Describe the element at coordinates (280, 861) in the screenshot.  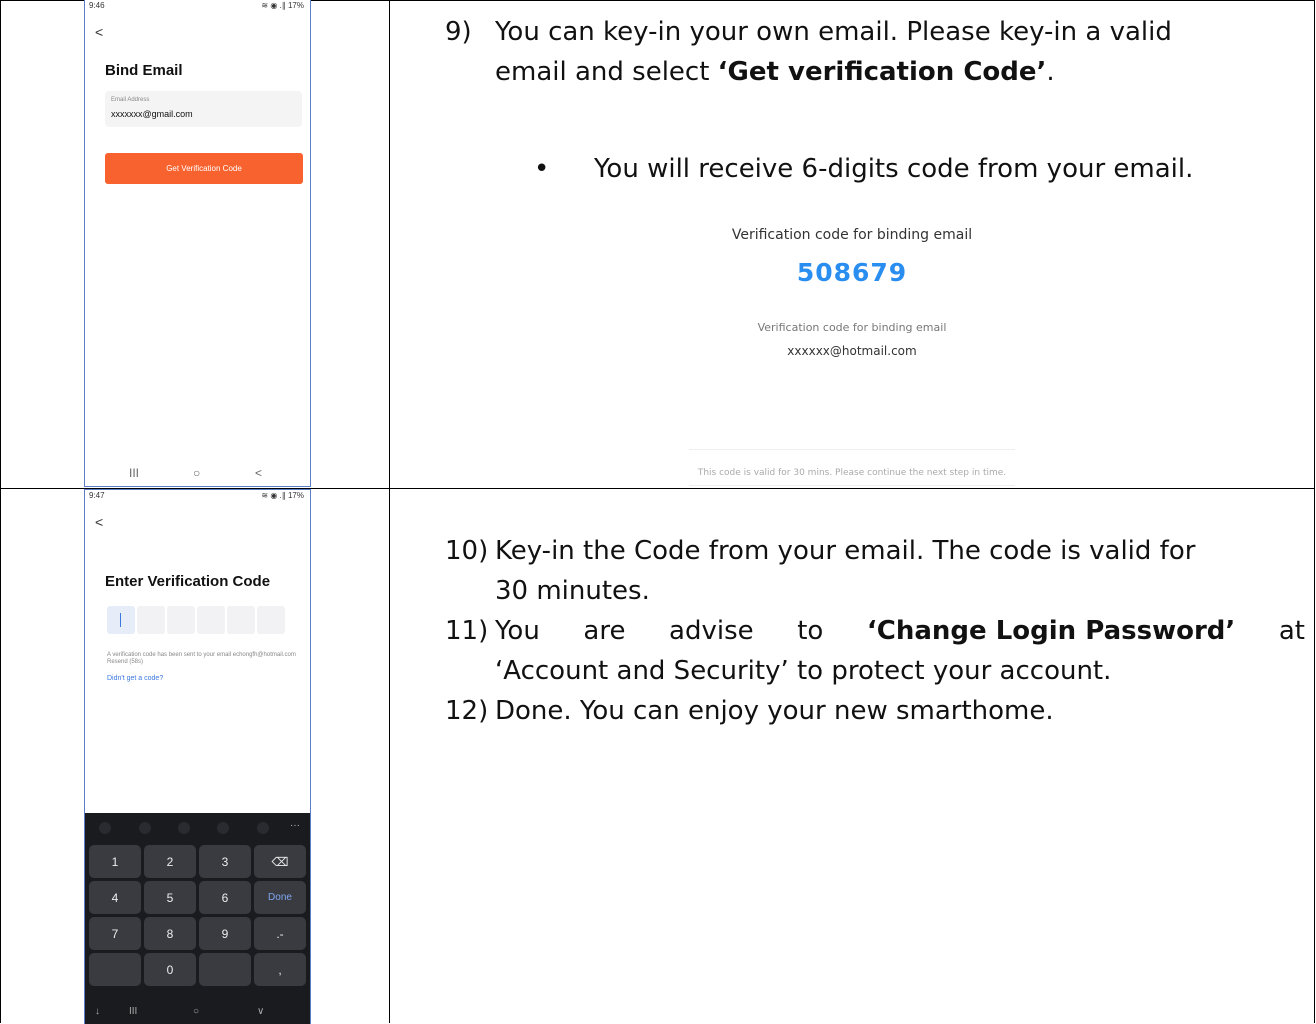
I see `backspace-icon: ⌫` at that location.